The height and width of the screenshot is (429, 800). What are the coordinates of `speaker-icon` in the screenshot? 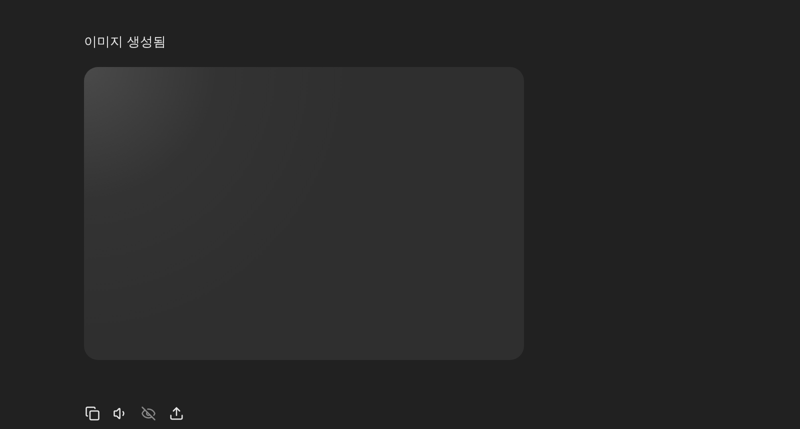 It's located at (120, 413).